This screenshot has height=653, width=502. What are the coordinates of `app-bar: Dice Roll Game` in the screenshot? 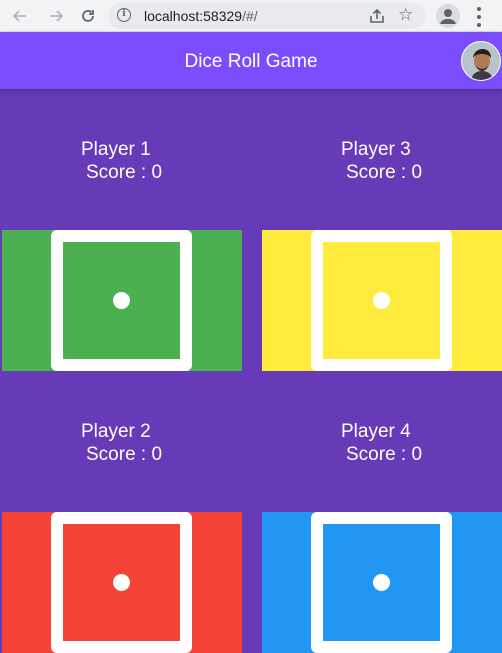 It's located at (251, 60).